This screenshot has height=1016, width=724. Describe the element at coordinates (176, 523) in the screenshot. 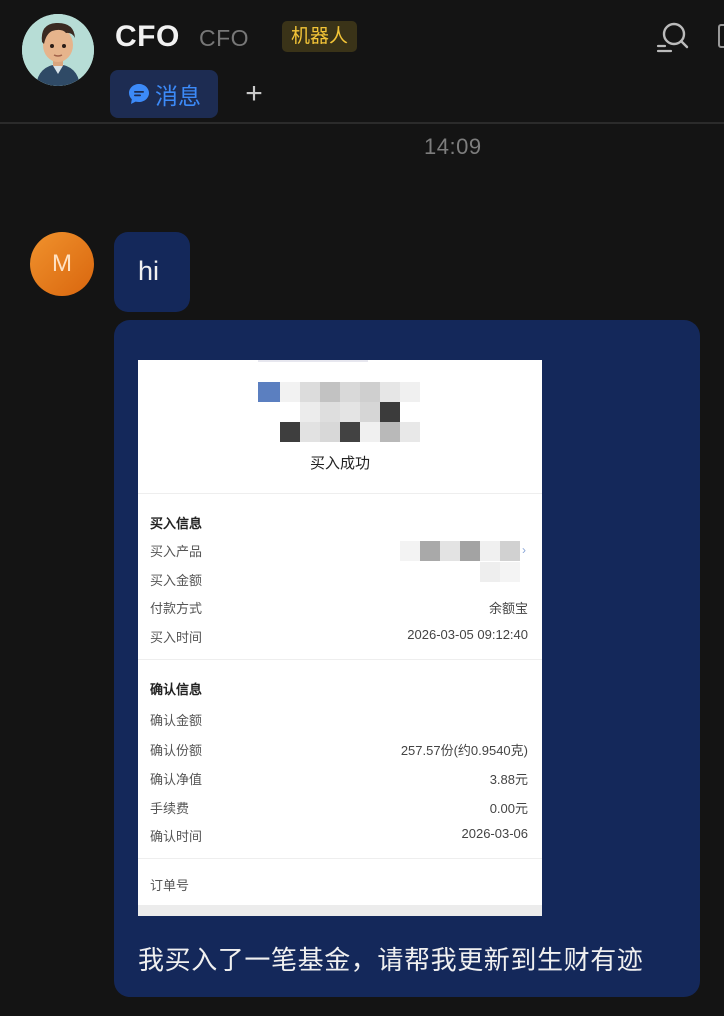

I see `section-heading: 买入信息` at that location.